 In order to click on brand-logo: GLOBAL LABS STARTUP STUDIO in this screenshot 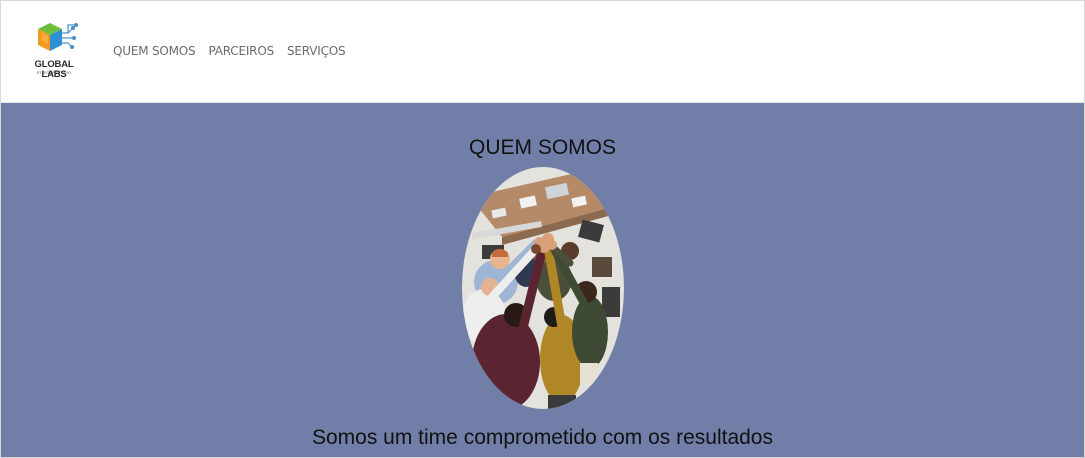, I will do `click(54, 49)`.